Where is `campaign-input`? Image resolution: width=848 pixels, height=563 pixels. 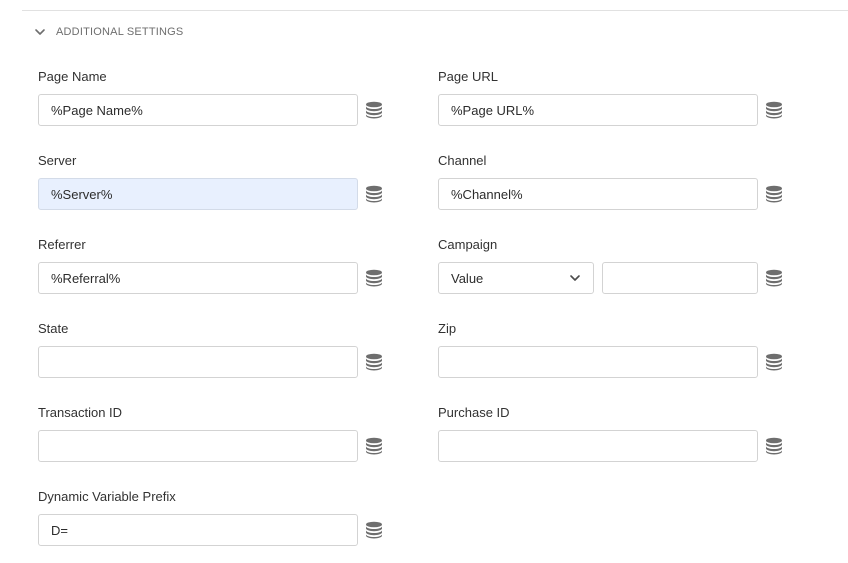
campaign-input is located at coordinates (680, 278).